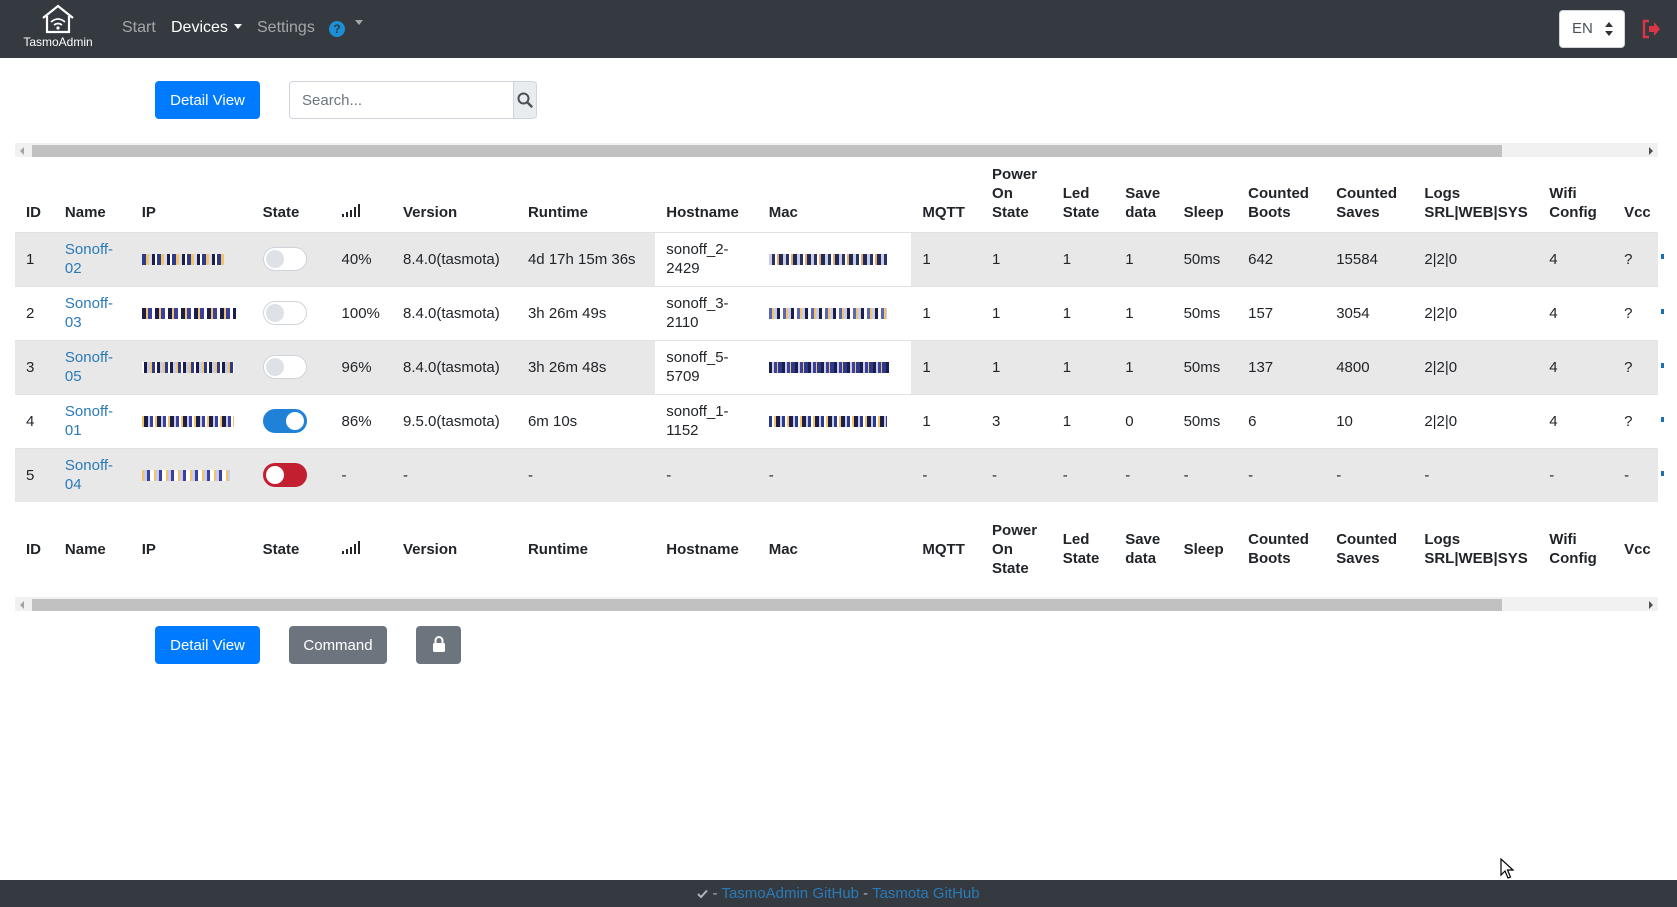  Describe the element at coordinates (1281, 420) in the screenshot. I see `cell-boots: 6` at that location.